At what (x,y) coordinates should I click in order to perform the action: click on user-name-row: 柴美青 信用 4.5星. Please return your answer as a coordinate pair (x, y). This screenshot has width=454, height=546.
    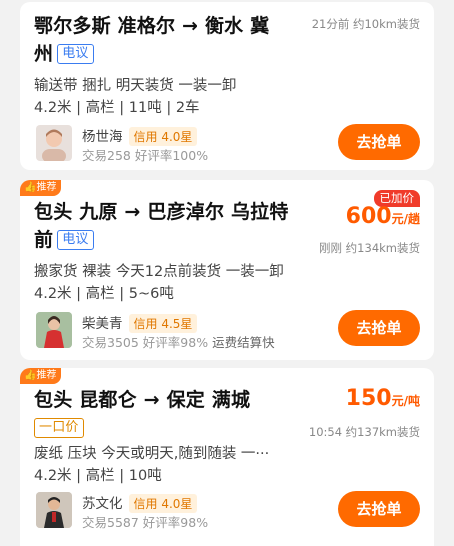
    Looking at the image, I should click on (140, 322).